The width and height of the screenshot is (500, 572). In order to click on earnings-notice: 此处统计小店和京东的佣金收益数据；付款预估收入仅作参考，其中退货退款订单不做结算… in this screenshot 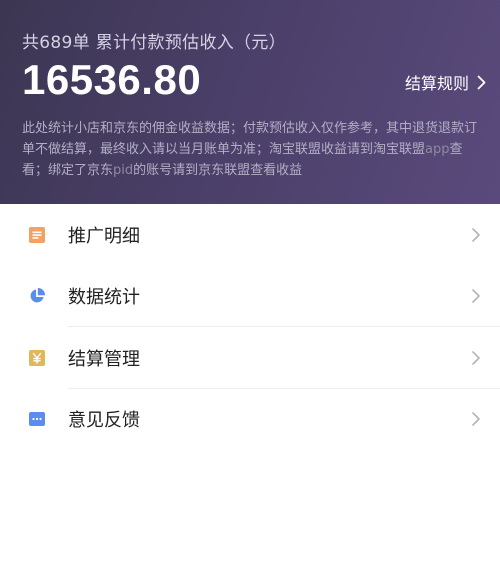, I will do `click(252, 149)`.